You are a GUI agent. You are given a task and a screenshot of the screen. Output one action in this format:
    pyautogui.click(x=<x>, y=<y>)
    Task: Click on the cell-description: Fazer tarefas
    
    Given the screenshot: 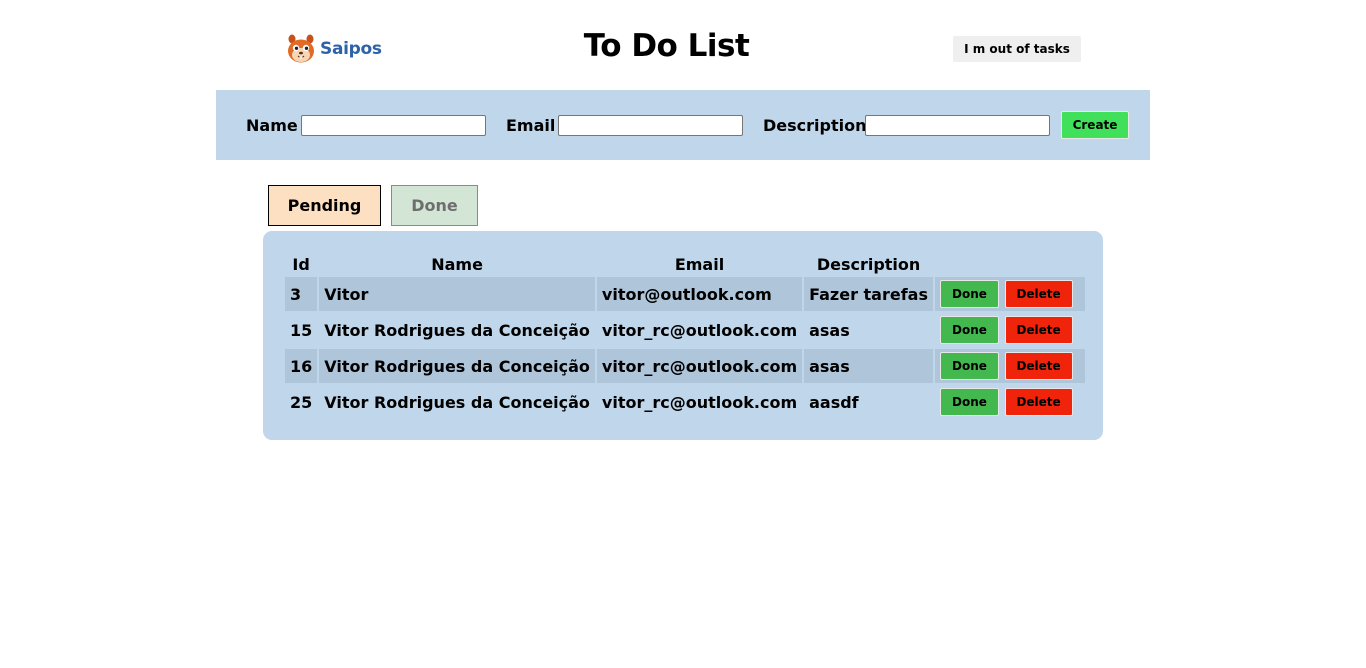 What is the action you would take?
    pyautogui.click(x=868, y=294)
    